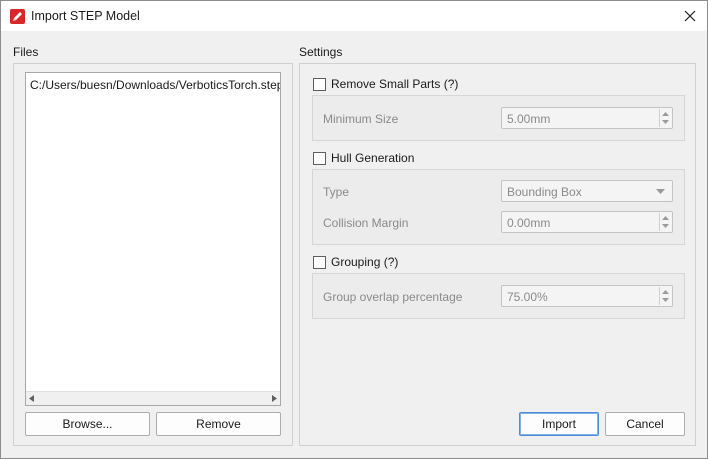 Image resolution: width=708 pixels, height=459 pixels. What do you see at coordinates (321, 52) in the screenshot?
I see `settings-label: Settings` at bounding box center [321, 52].